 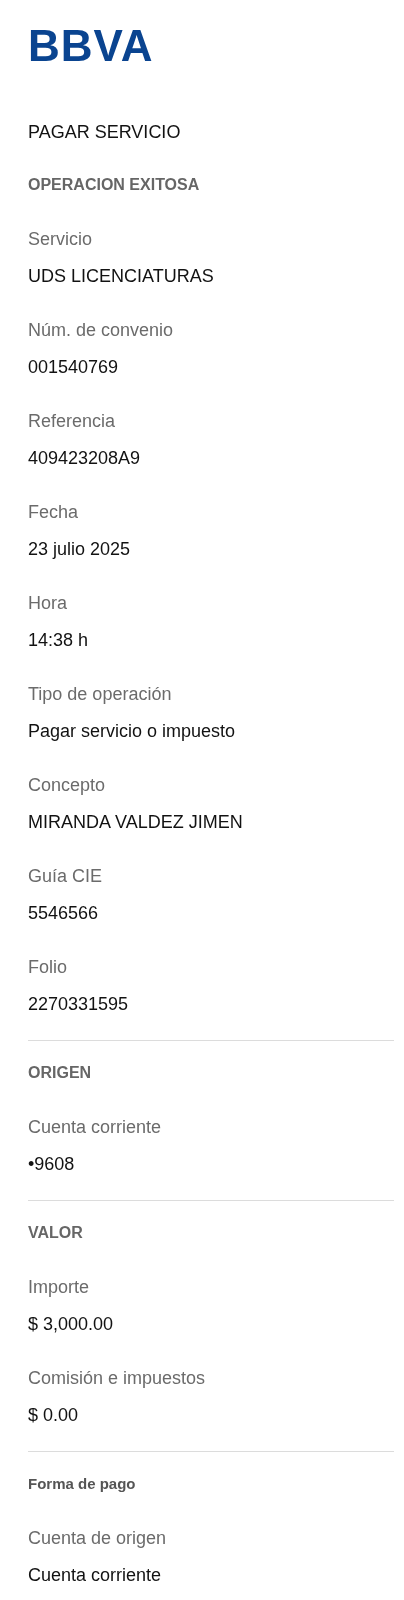 What do you see at coordinates (97, 1538) in the screenshot?
I see `field-label: Cuenta de origen` at bounding box center [97, 1538].